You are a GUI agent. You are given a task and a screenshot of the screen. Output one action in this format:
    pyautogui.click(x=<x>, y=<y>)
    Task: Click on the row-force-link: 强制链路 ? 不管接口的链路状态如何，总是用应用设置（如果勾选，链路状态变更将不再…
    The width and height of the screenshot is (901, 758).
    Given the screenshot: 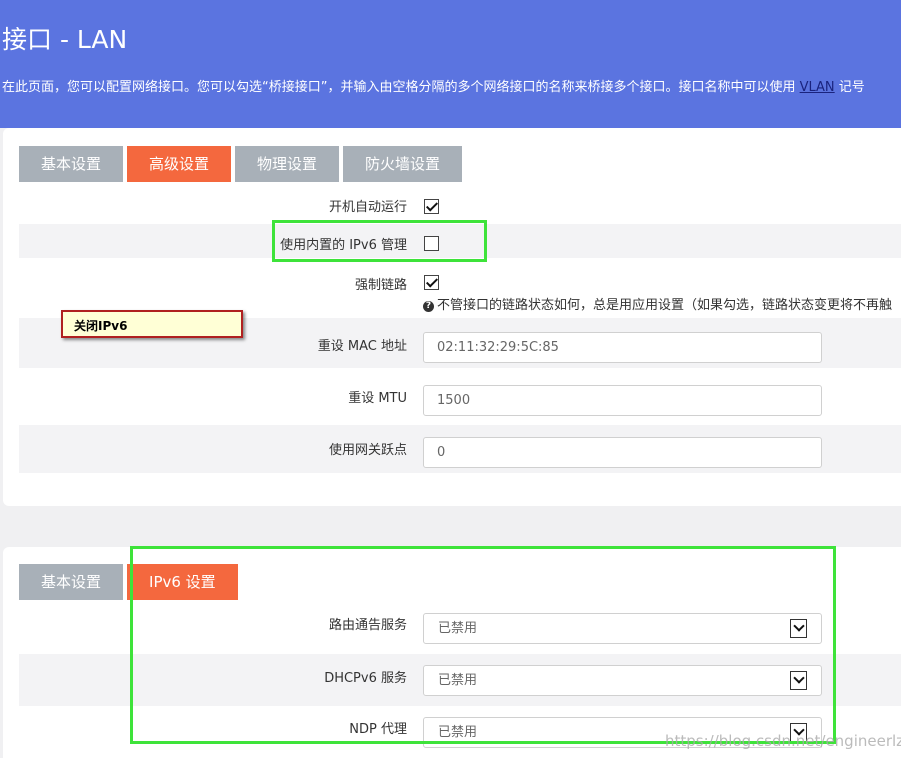 What is the action you would take?
    pyautogui.click(x=460, y=285)
    